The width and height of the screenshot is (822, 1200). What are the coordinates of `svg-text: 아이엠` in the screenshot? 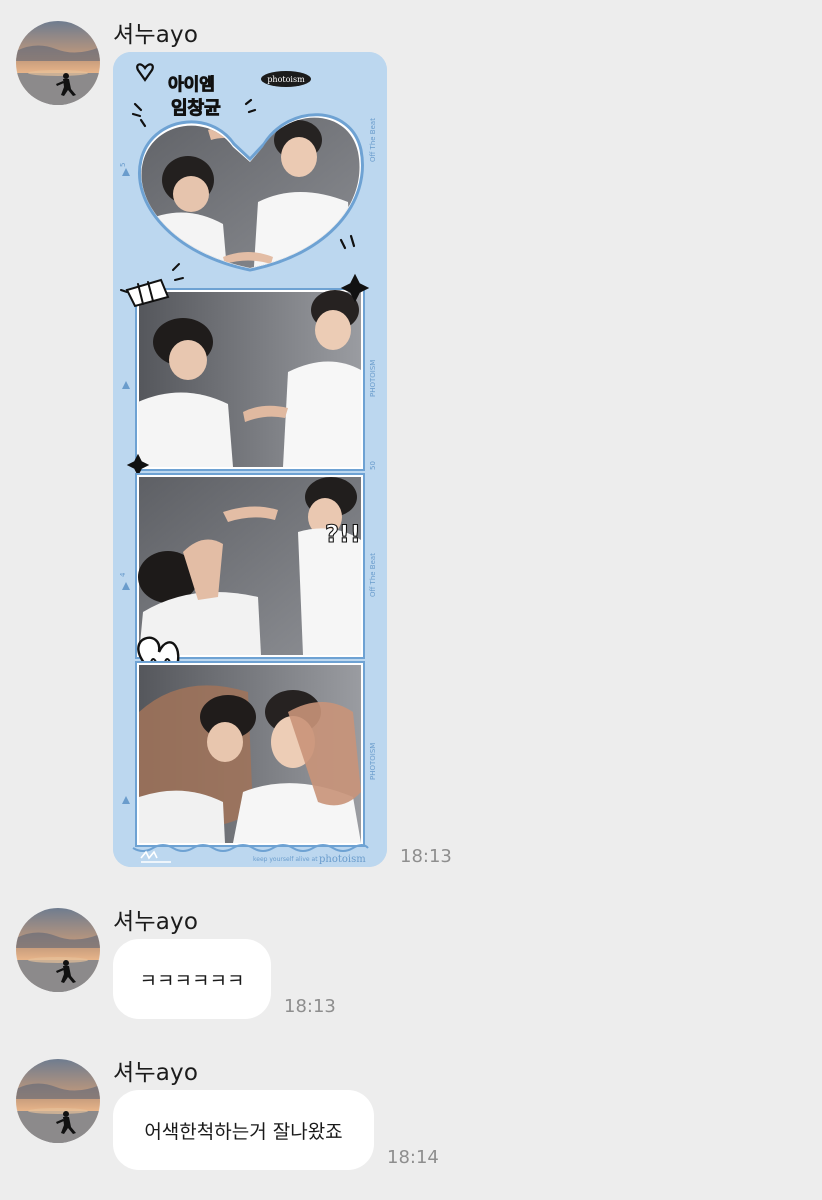 It's located at (191, 85).